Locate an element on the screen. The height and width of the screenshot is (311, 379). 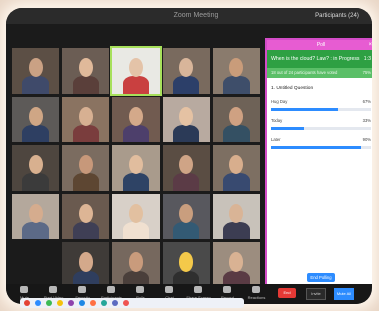
shield-icon is located at coordinates (82, 289).